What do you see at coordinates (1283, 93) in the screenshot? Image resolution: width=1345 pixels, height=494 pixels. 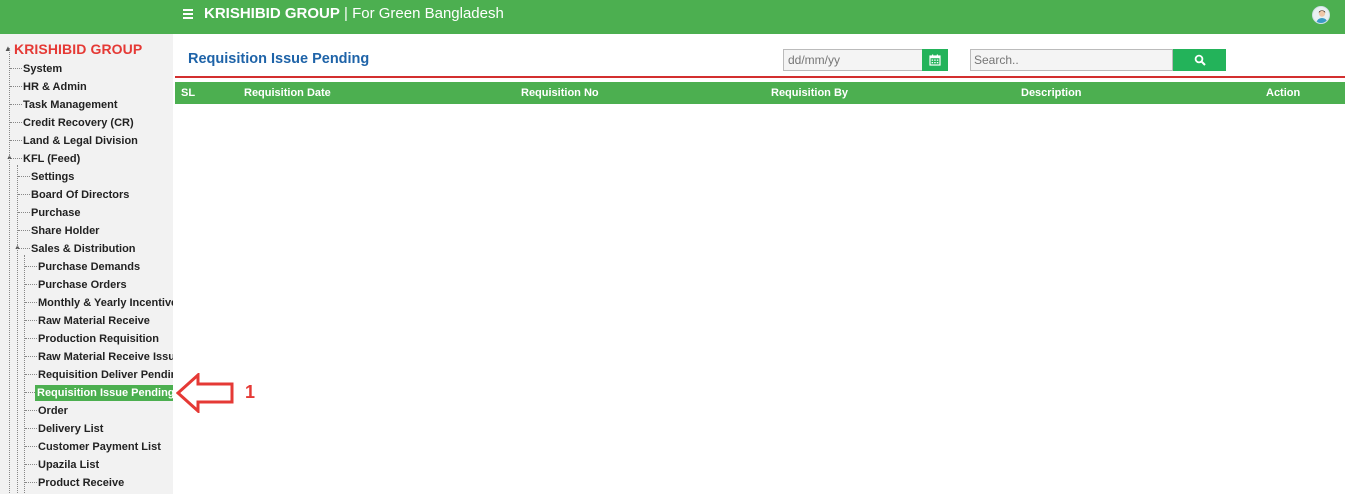 I see `column-header-action: Action` at bounding box center [1283, 93].